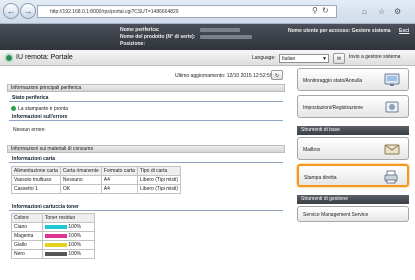  Describe the element at coordinates (353, 148) in the screenshot. I see `mailbox-button: Mailbox` at that location.